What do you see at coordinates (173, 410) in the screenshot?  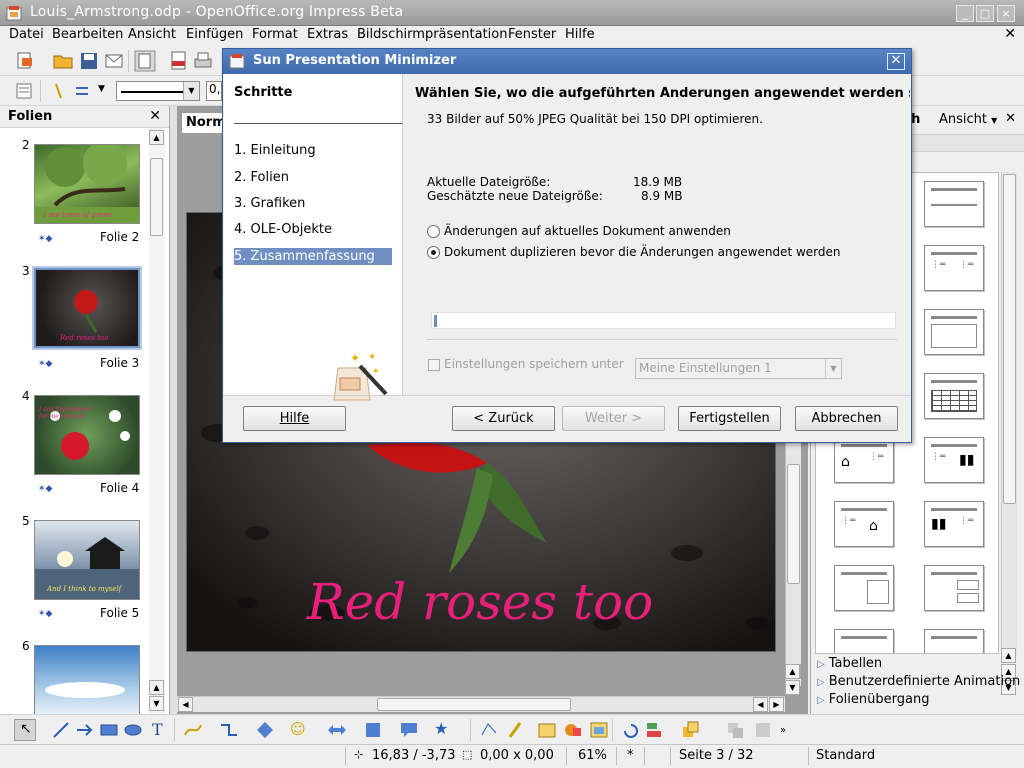 I see `pane-splitter` at bounding box center [173, 410].